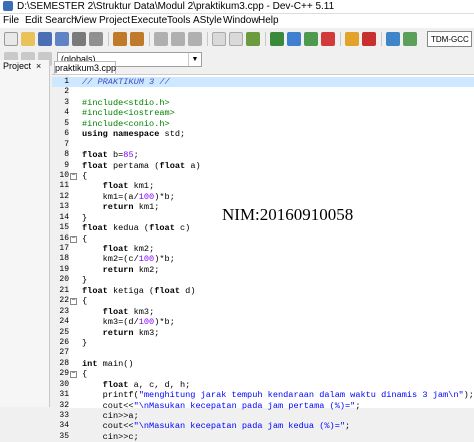 Image resolution: width=474 pixels, height=442 pixels. Describe the element at coordinates (263, 291) in the screenshot. I see `code-line: 21 float ketiga (float d)` at that location.